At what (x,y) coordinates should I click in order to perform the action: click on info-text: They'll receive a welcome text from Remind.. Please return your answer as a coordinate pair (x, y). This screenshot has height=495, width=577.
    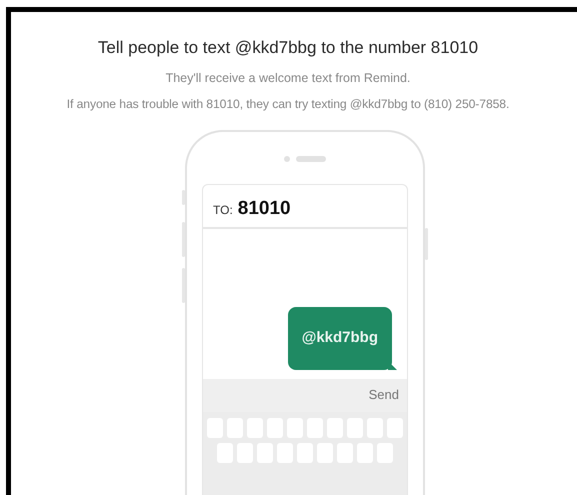
    Looking at the image, I should click on (288, 78).